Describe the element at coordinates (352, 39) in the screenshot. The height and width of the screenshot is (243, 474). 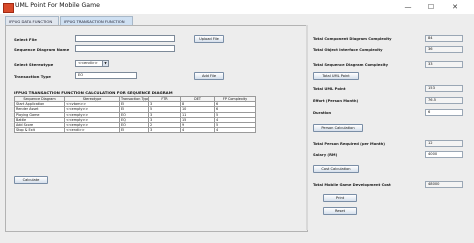
I see `total-component-label: Total Component Diagram Complexity` at that location.